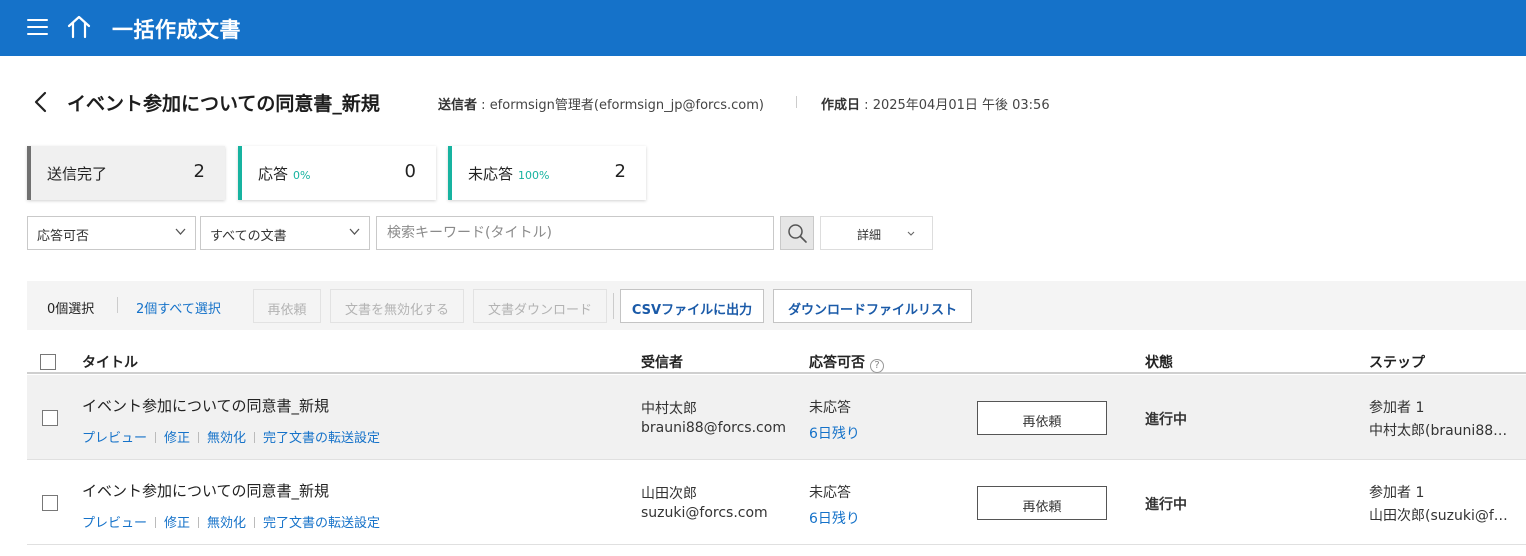 Image resolution: width=1526 pixels, height=556 pixels. Describe the element at coordinates (284, 174) in the screenshot. I see `stat-label: 応答 0%` at that location.